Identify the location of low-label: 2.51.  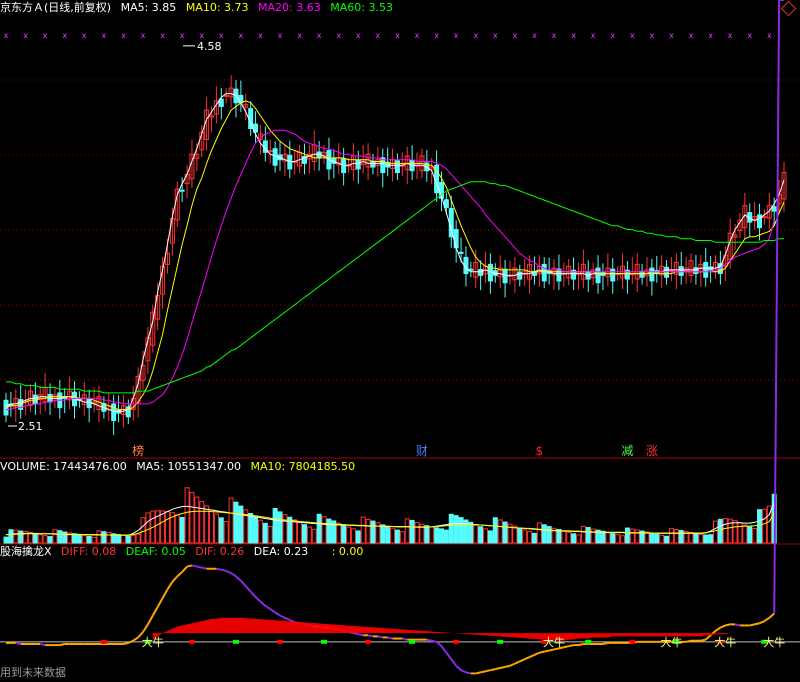
(30, 426).